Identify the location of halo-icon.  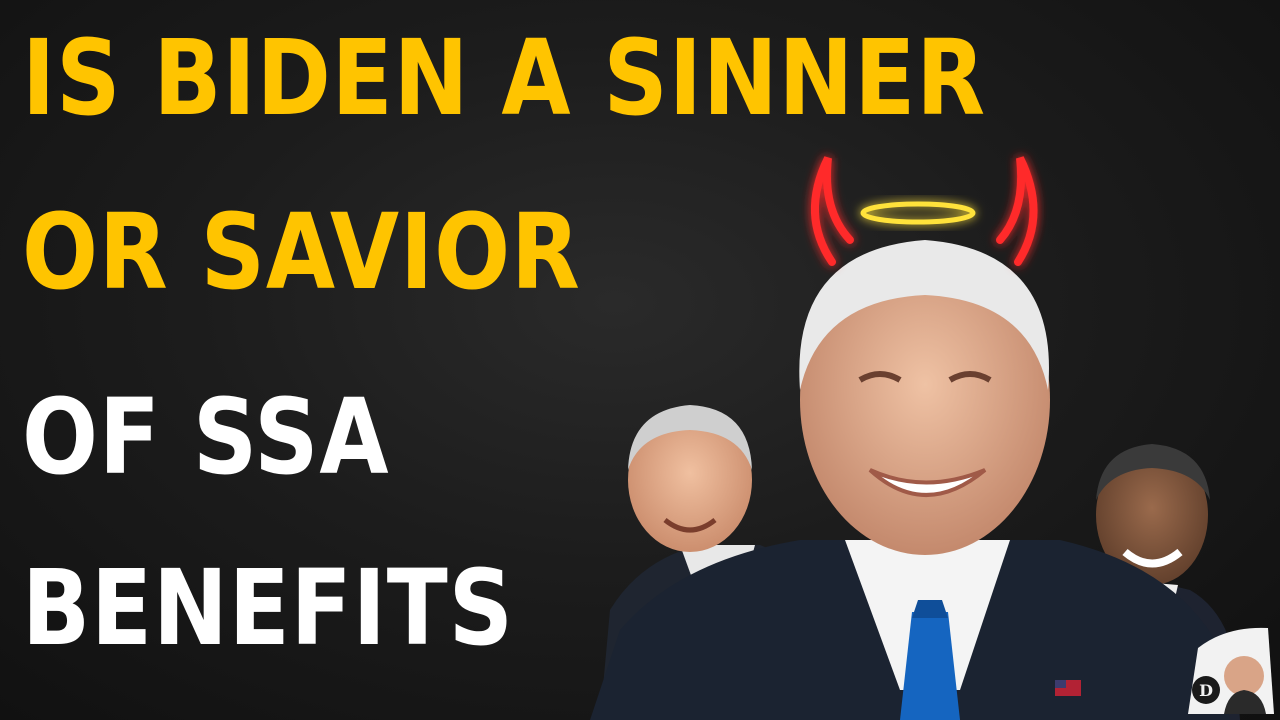
(918, 213).